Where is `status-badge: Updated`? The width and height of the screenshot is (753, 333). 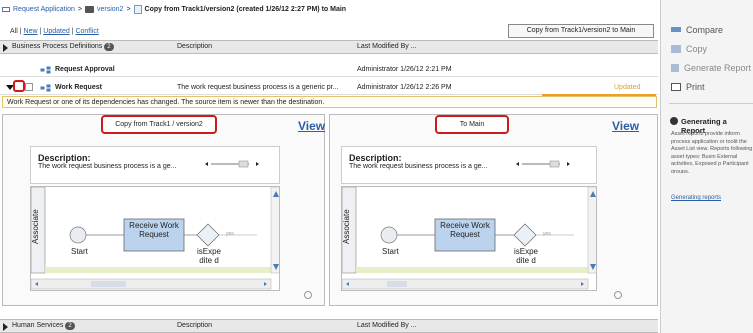
status-badge: Updated is located at coordinates (627, 87).